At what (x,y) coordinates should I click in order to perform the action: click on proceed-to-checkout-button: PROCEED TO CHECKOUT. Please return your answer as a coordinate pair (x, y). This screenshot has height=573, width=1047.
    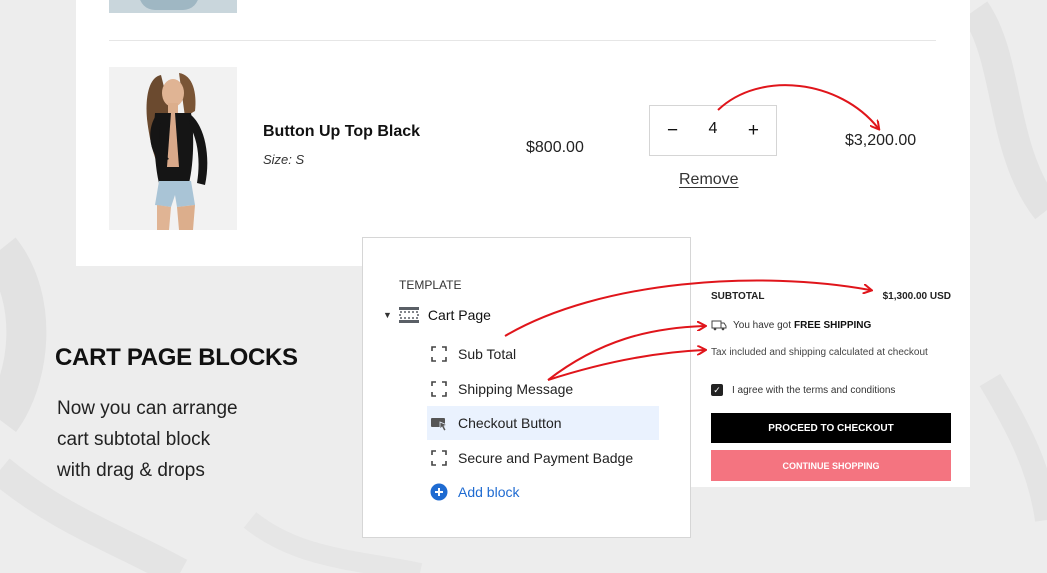
    Looking at the image, I should click on (831, 428).